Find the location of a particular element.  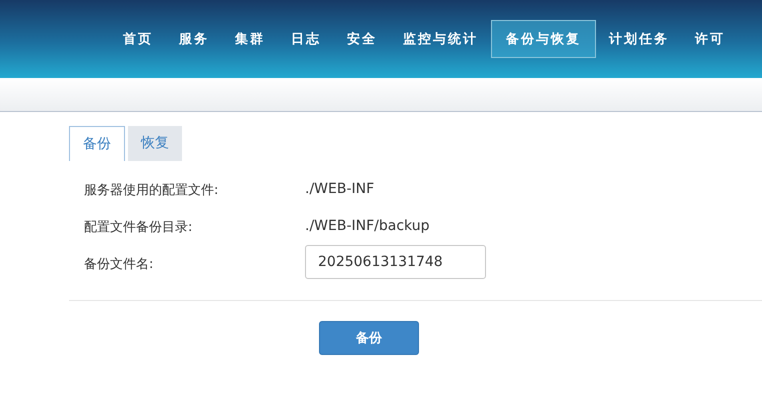

tab: 备份 is located at coordinates (97, 143).